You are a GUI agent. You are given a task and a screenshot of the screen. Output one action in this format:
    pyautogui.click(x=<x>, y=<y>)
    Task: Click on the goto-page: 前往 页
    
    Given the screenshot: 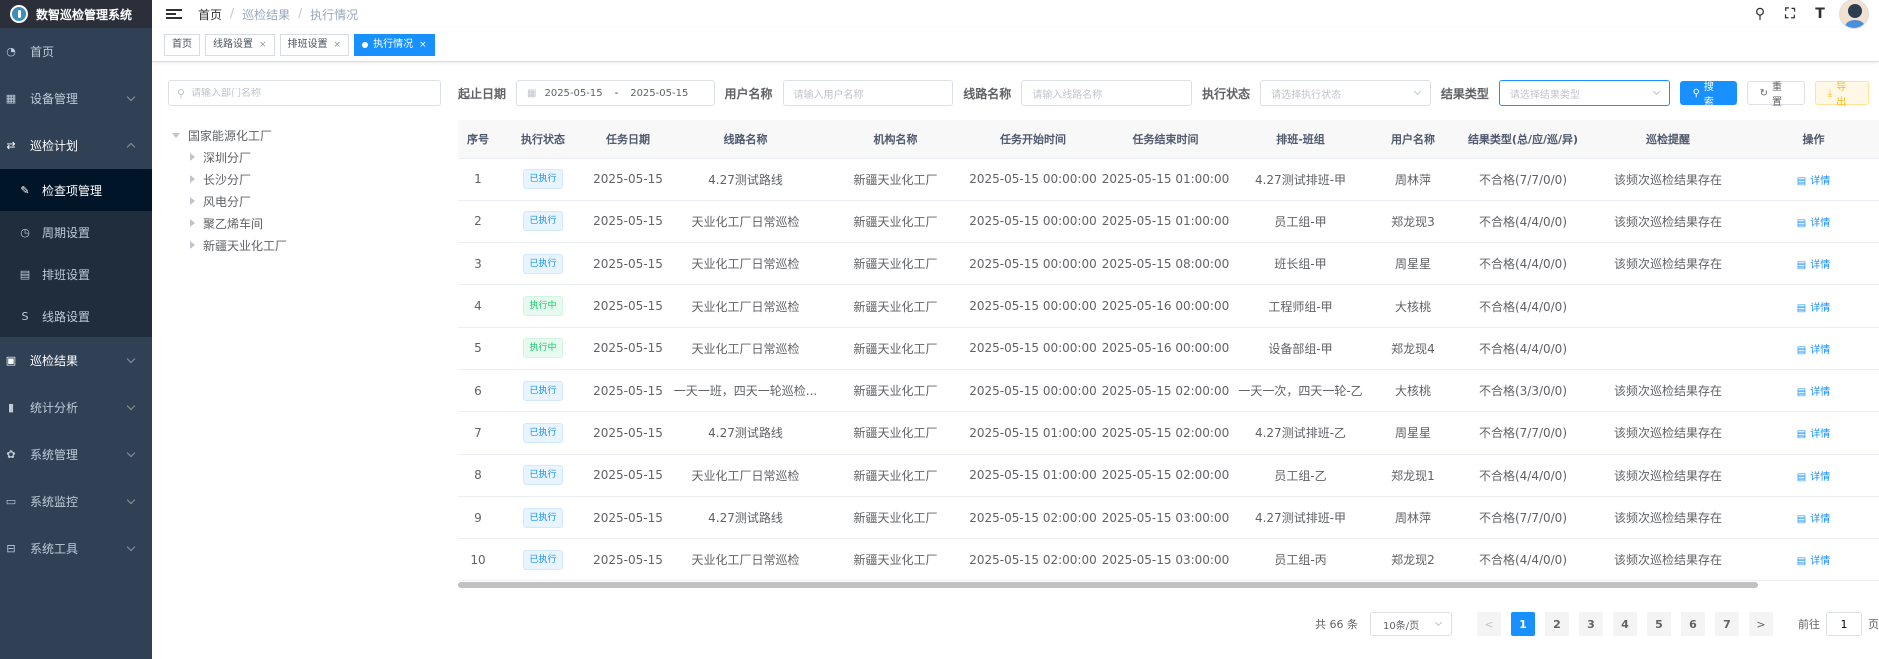 What is the action you would take?
    pyautogui.click(x=1838, y=624)
    